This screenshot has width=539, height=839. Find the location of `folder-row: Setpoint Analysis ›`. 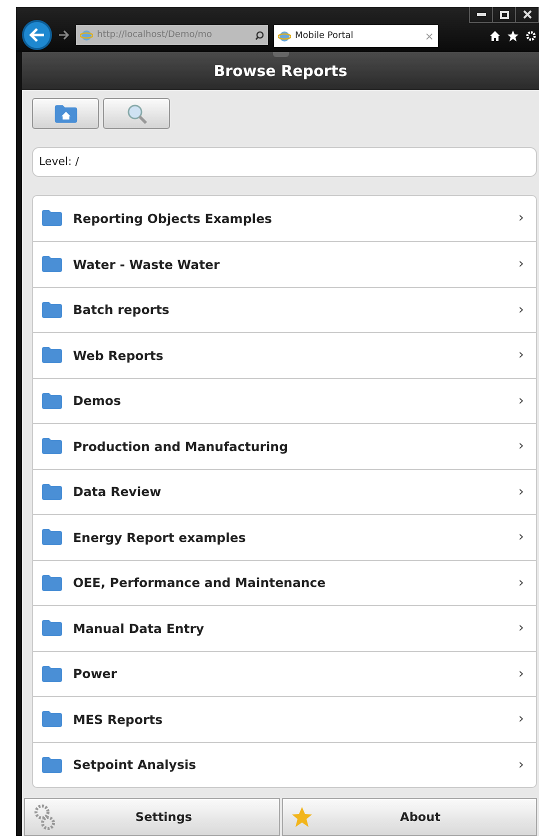

folder-row: Setpoint Analysis › is located at coordinates (284, 764).